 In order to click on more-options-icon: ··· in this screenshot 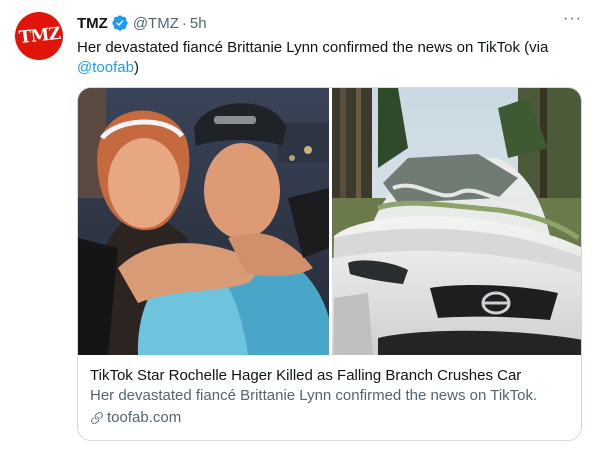, I will do `click(572, 19)`.